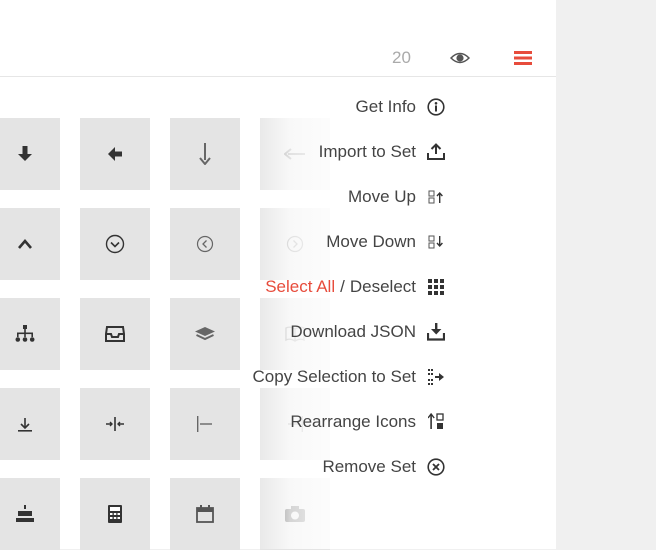 The height and width of the screenshot is (550, 656). Describe the element at coordinates (436, 467) in the screenshot. I see `remove-circle-icon` at that location.